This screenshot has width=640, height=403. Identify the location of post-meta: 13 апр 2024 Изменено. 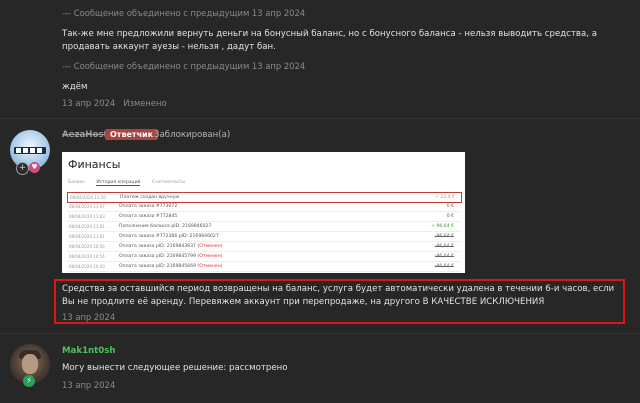
(114, 103).